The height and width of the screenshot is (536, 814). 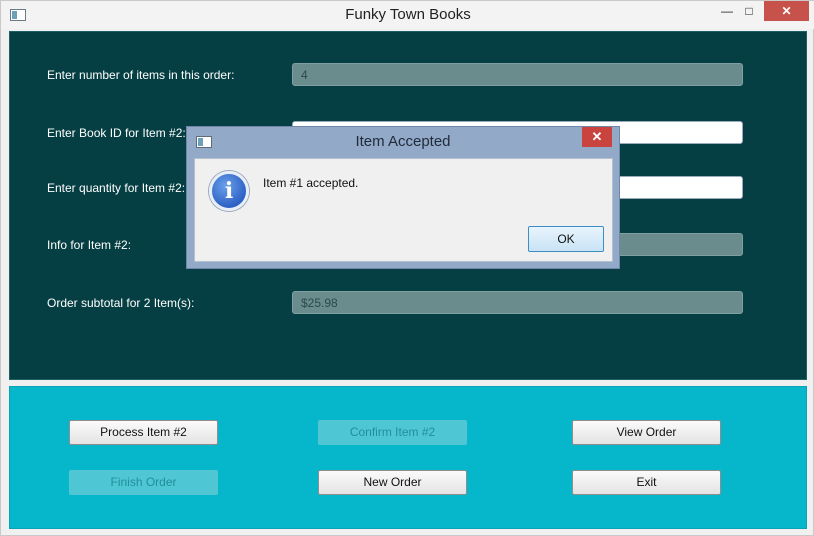 What do you see at coordinates (143, 432) in the screenshot?
I see `process-item-button: Process Item #2` at bounding box center [143, 432].